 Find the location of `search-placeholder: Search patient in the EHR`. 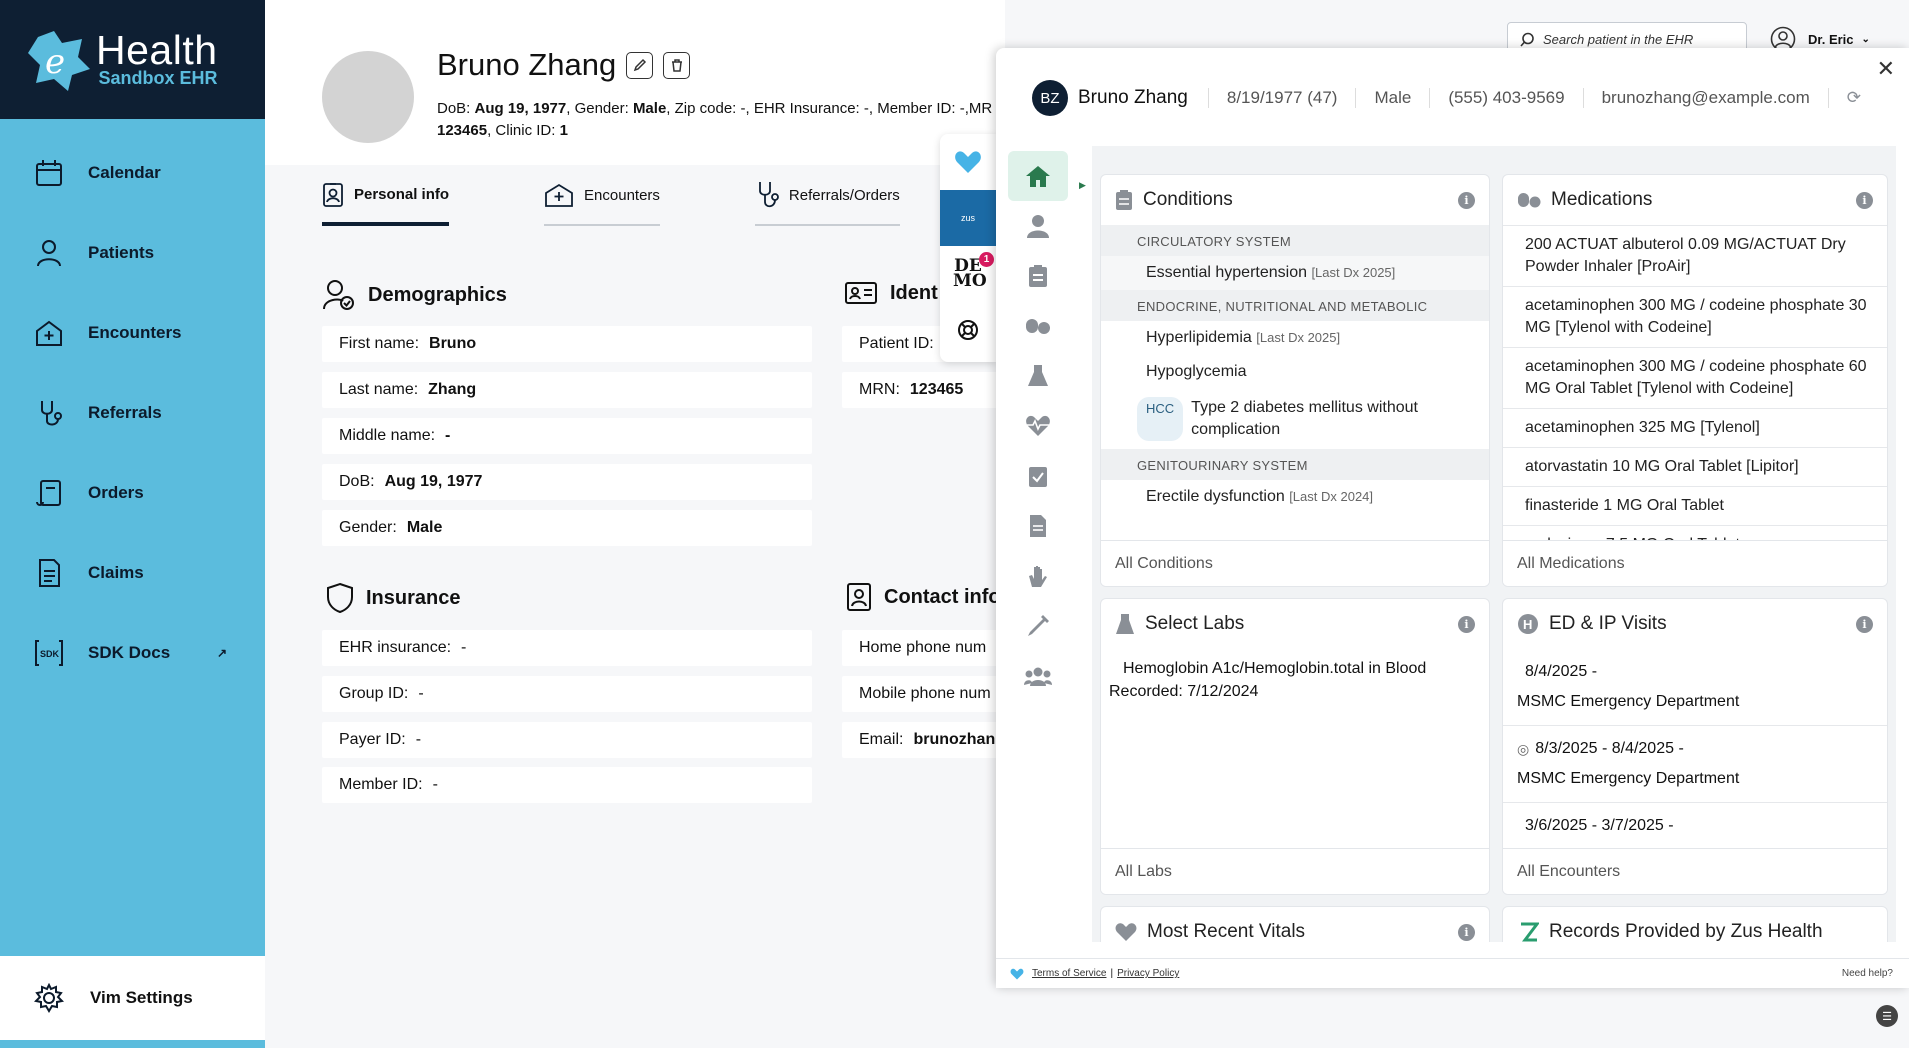

search-placeholder: Search patient in the EHR is located at coordinates (1618, 39).